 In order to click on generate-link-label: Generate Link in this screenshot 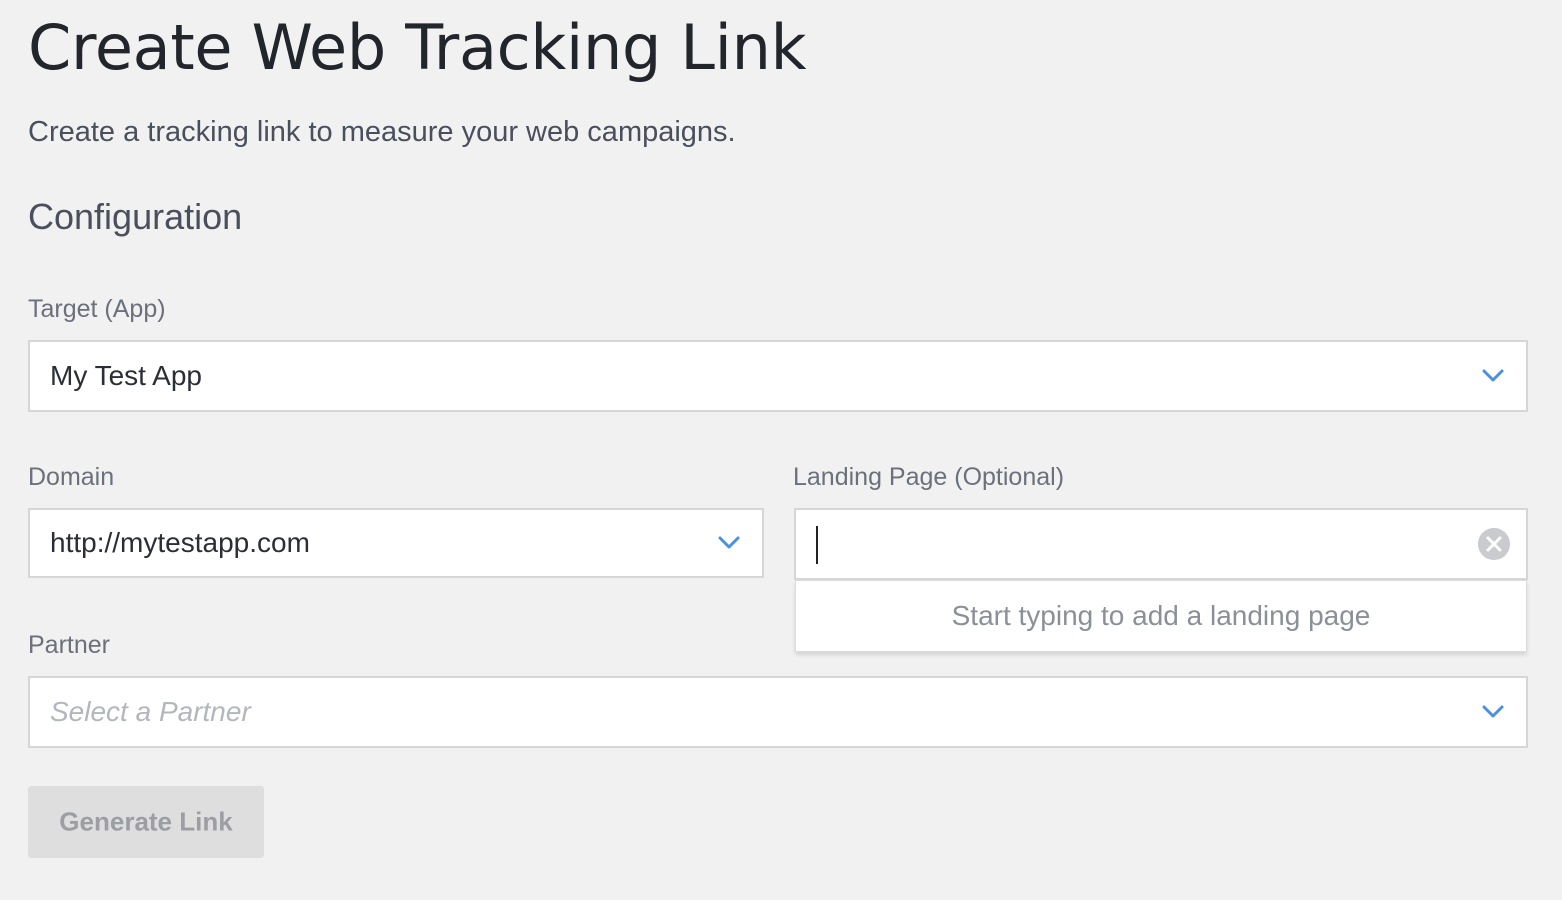, I will do `click(146, 821)`.